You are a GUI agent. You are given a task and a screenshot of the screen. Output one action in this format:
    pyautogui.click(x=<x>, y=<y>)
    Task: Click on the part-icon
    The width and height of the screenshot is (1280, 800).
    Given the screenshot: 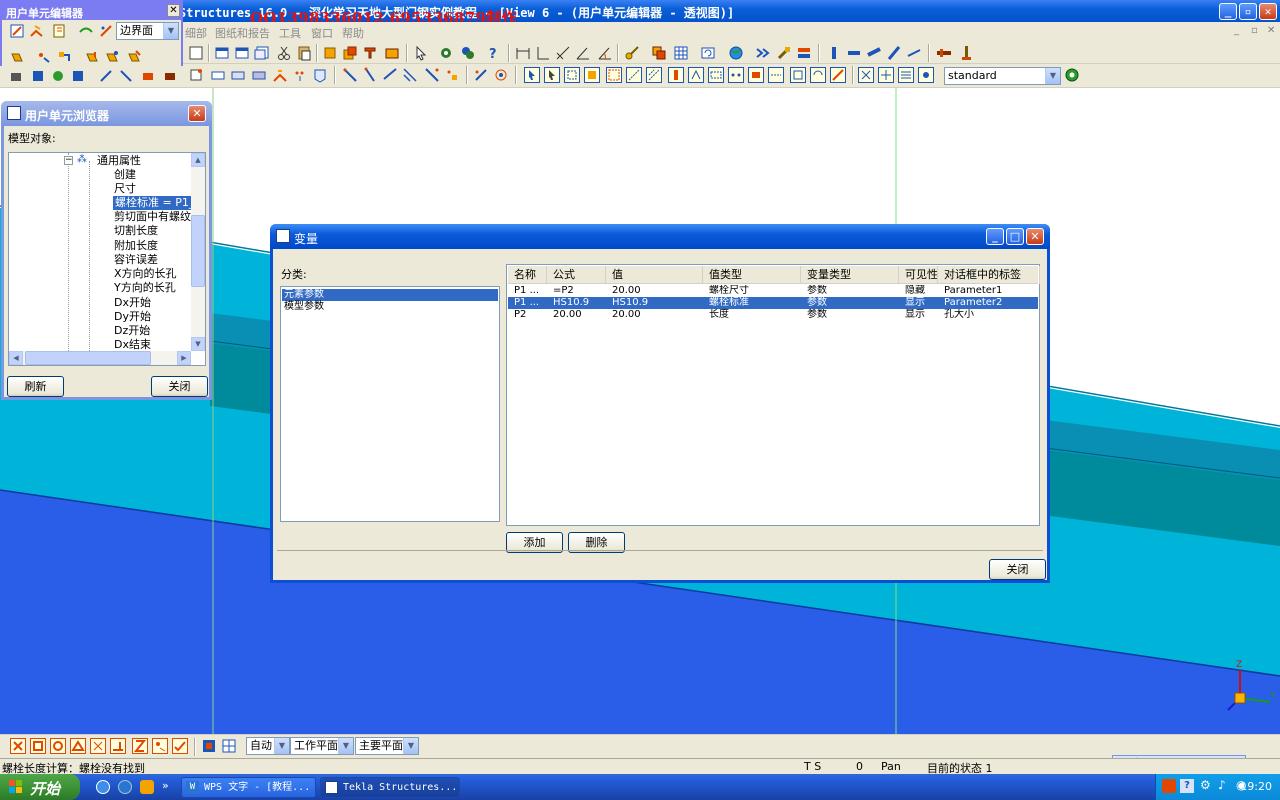 What is the action you would take?
    pyautogui.click(x=330, y=53)
    